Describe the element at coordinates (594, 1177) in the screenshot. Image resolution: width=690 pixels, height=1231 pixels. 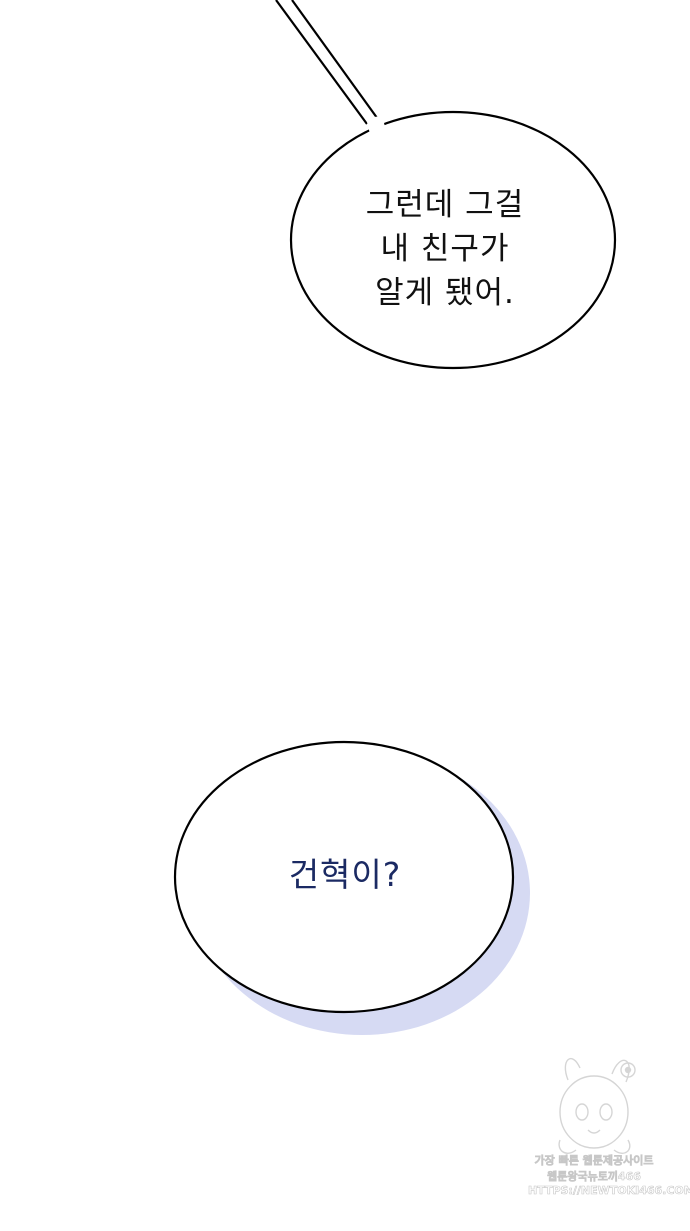
I see `watermark-line-2: 웹툰왕국뉴토끼466` at that location.